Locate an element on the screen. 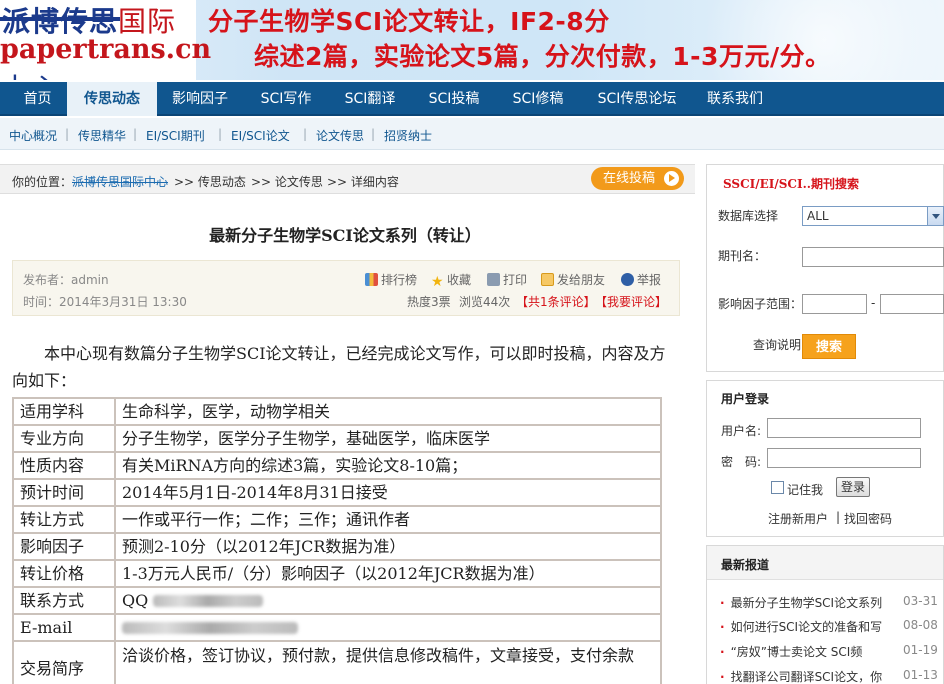 This screenshot has width=944, height=684. nav-impact-factor: 影响因子 is located at coordinates (200, 99).